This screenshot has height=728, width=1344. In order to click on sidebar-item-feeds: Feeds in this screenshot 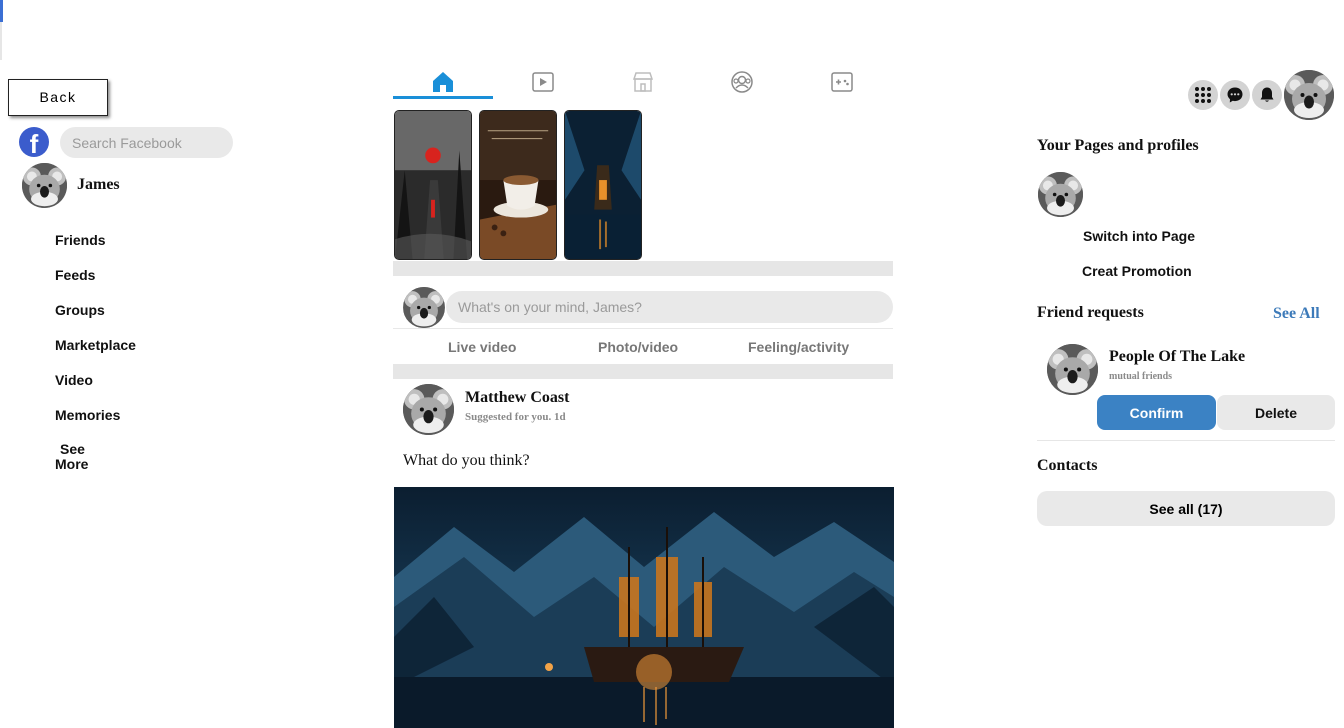, I will do `click(75, 275)`.